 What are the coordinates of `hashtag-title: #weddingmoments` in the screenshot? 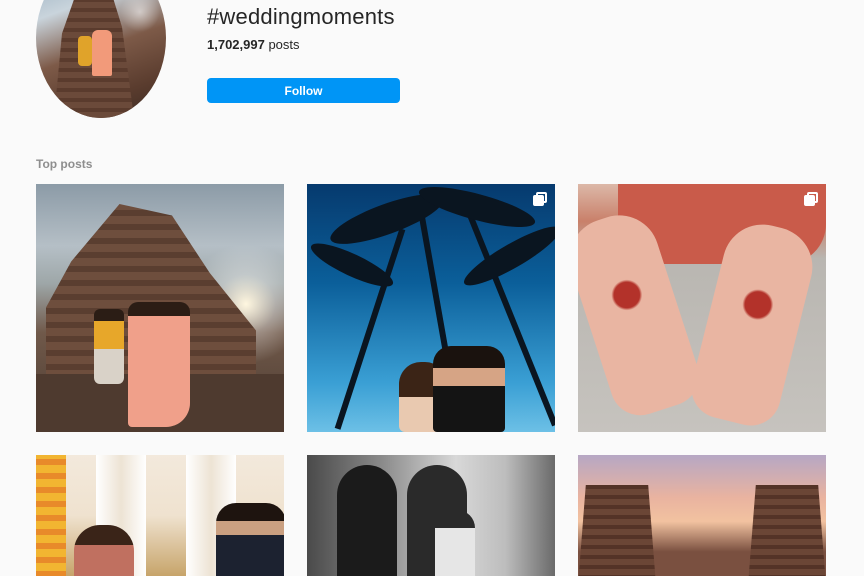 It's located at (301, 16).